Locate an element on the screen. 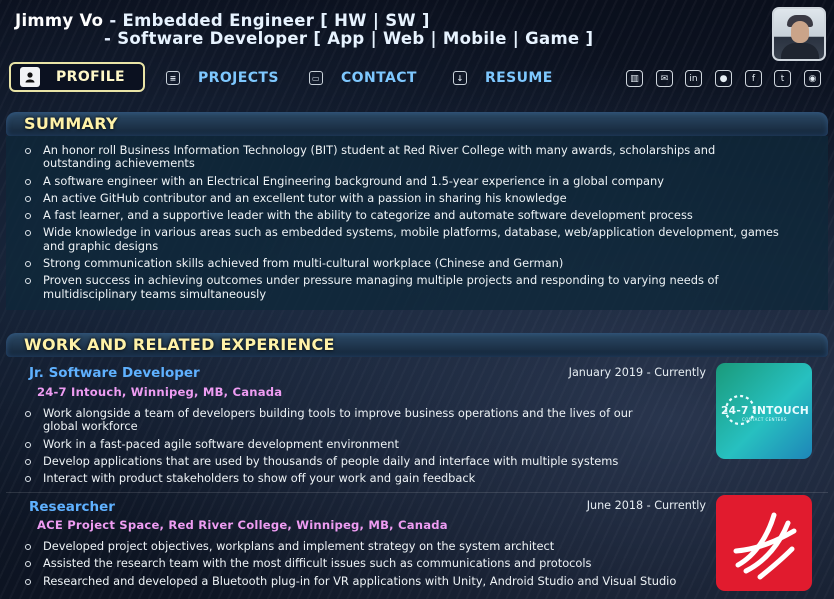 The width and height of the screenshot is (834, 599). facebook-icon: f is located at coordinates (753, 78).